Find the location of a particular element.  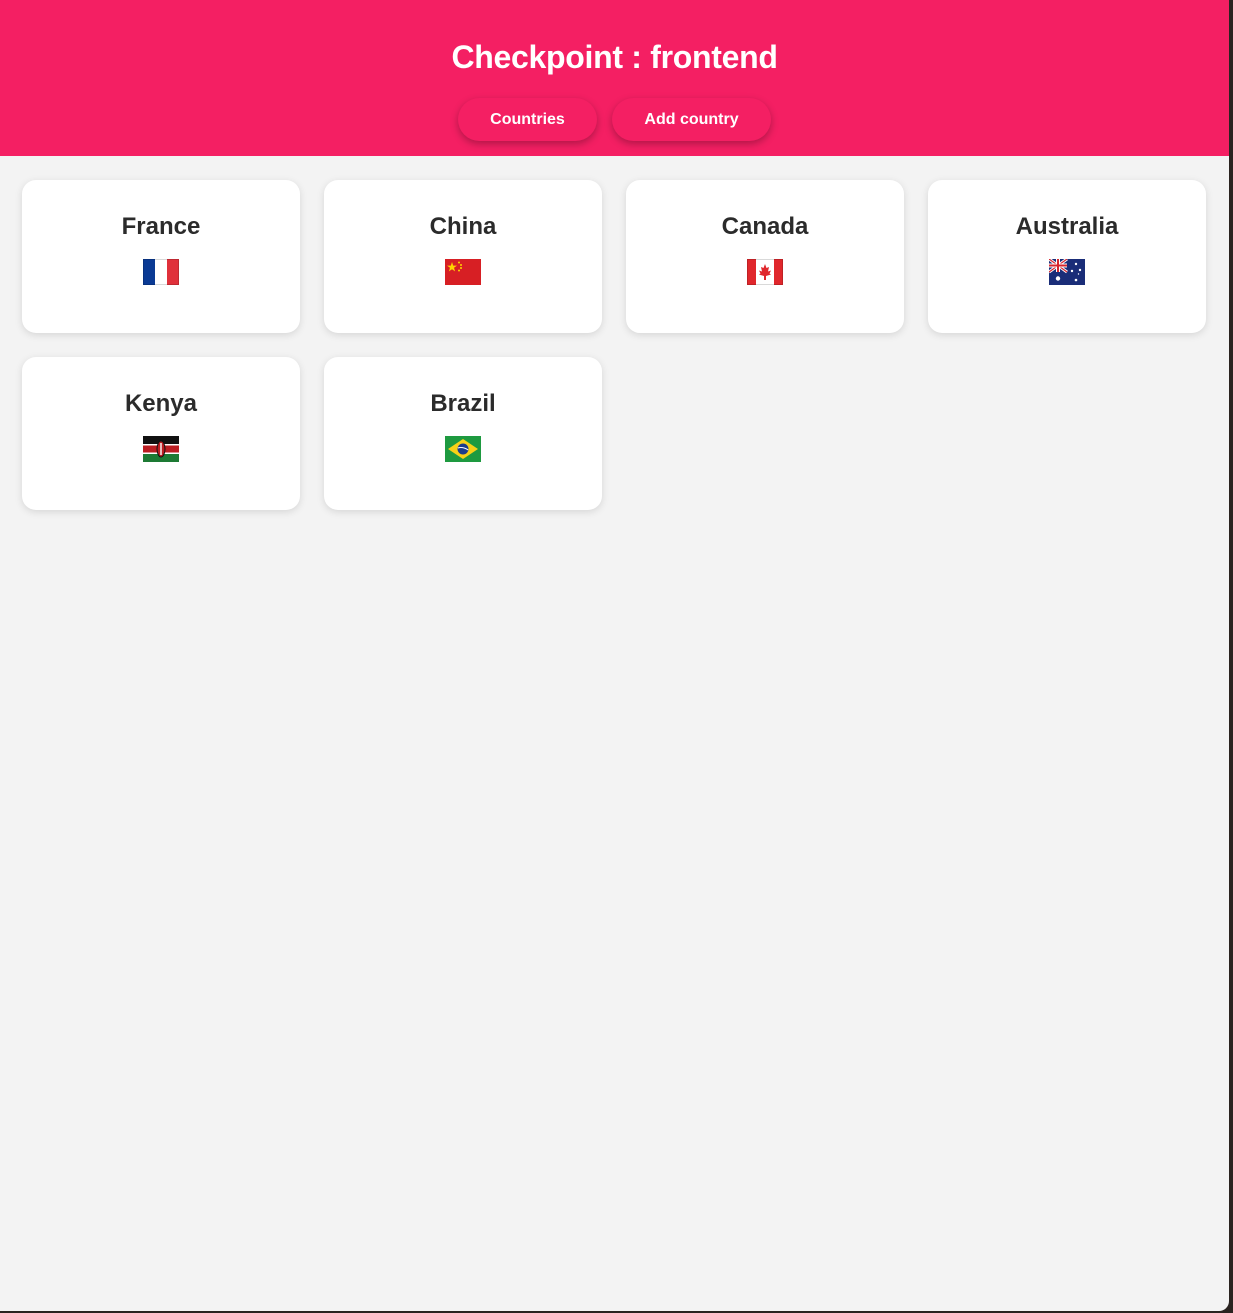

country-card-canada: Canada is located at coordinates (765, 256).